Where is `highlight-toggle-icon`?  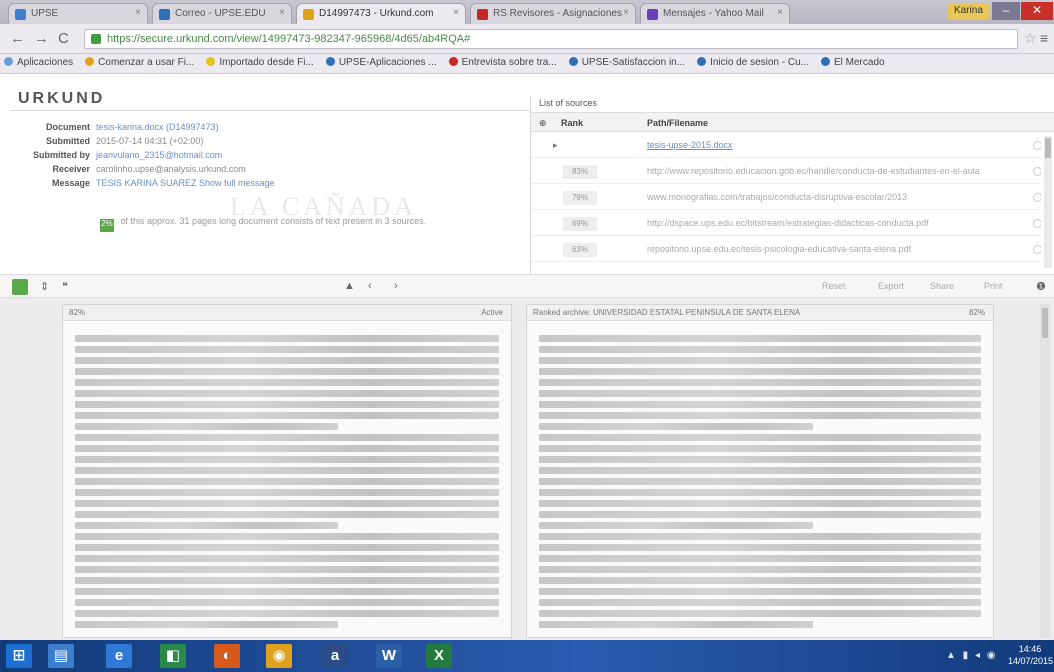
highlight-toggle-icon is located at coordinates (20, 287).